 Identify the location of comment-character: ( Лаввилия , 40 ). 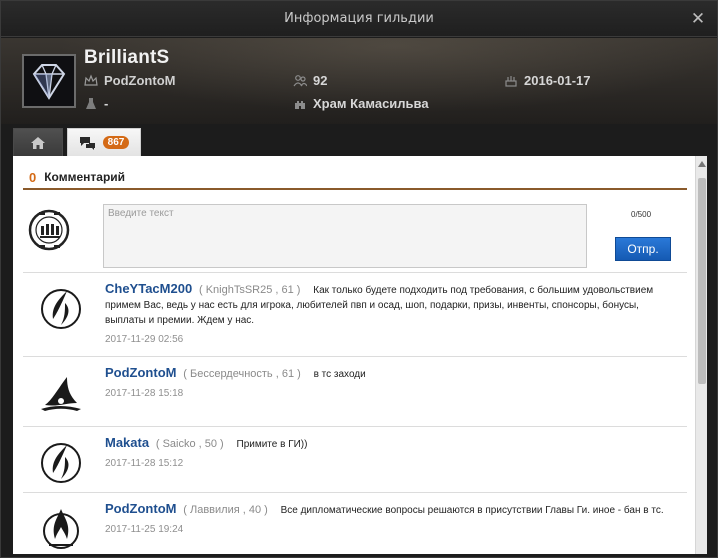
(225, 510).